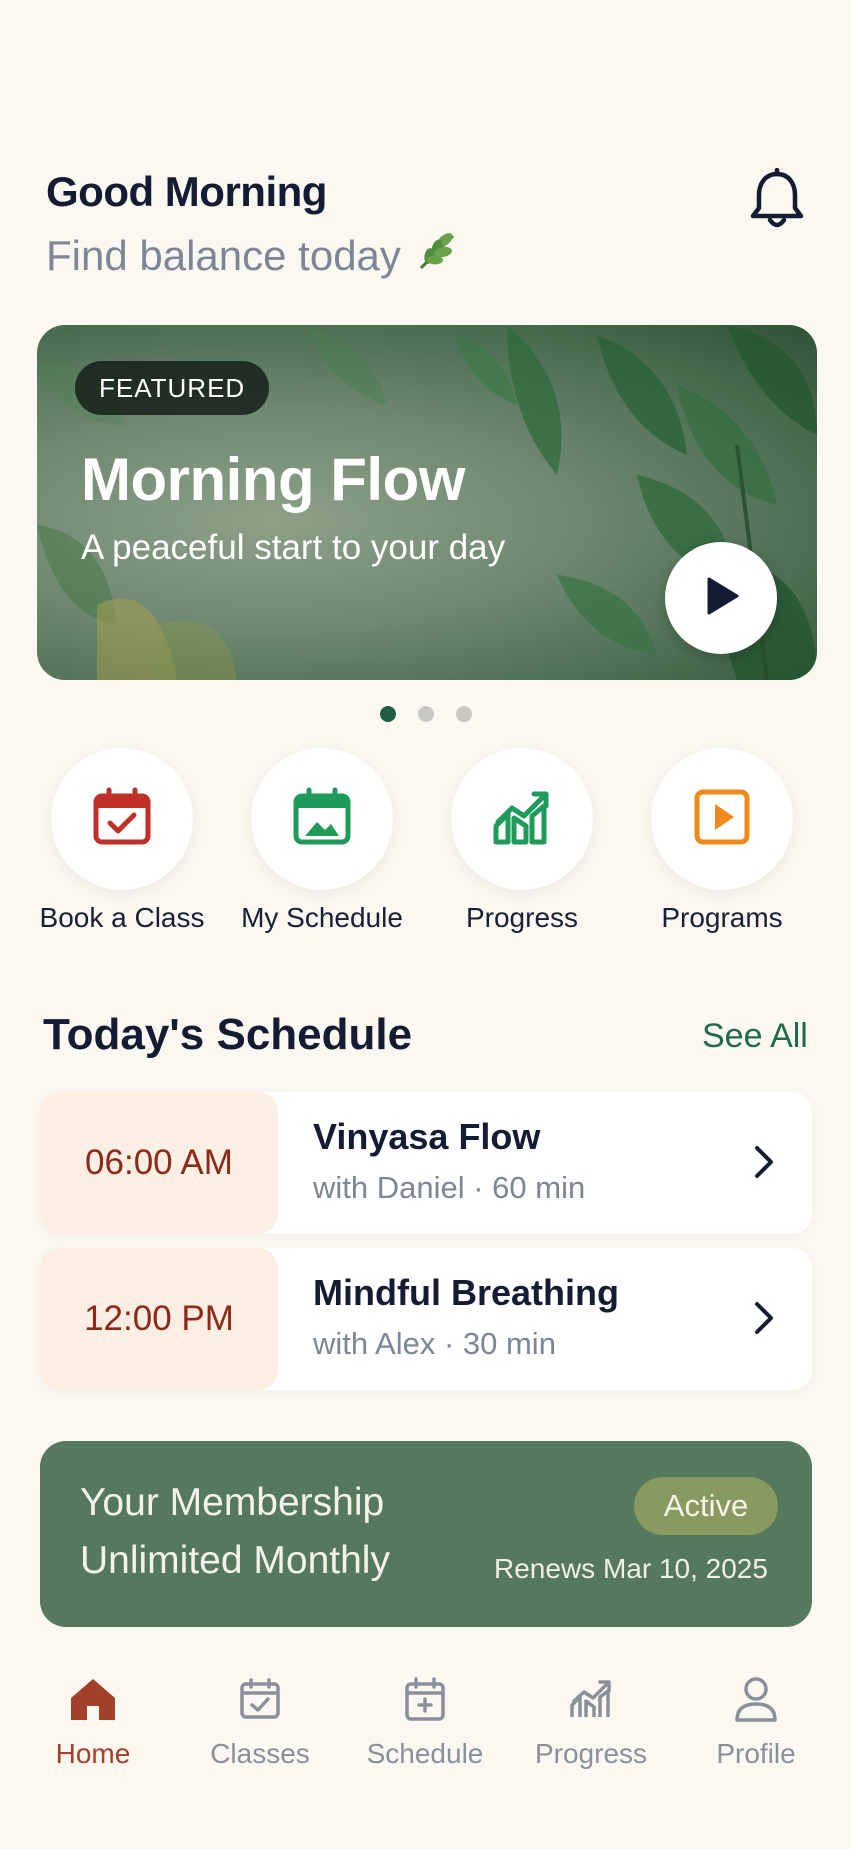 This screenshot has height=1849, width=851. I want to click on leaf-icon, so click(438, 256).